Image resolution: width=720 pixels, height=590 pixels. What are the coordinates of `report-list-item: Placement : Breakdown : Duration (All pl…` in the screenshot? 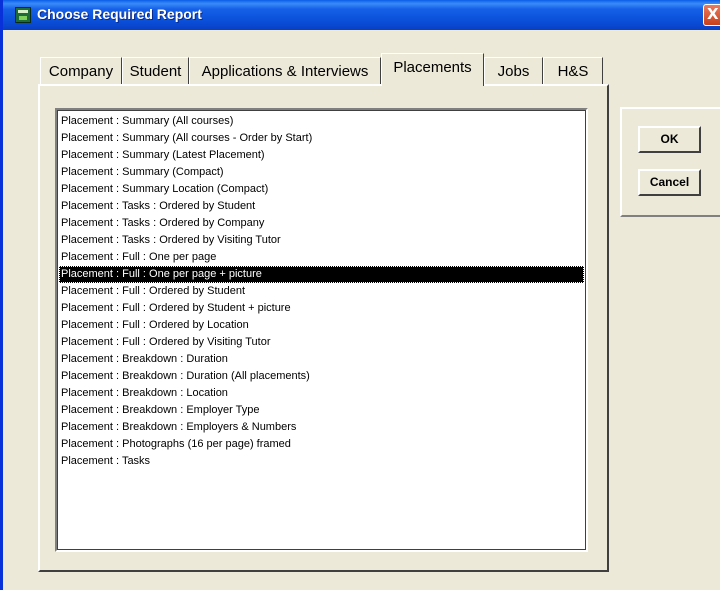 It's located at (321, 376).